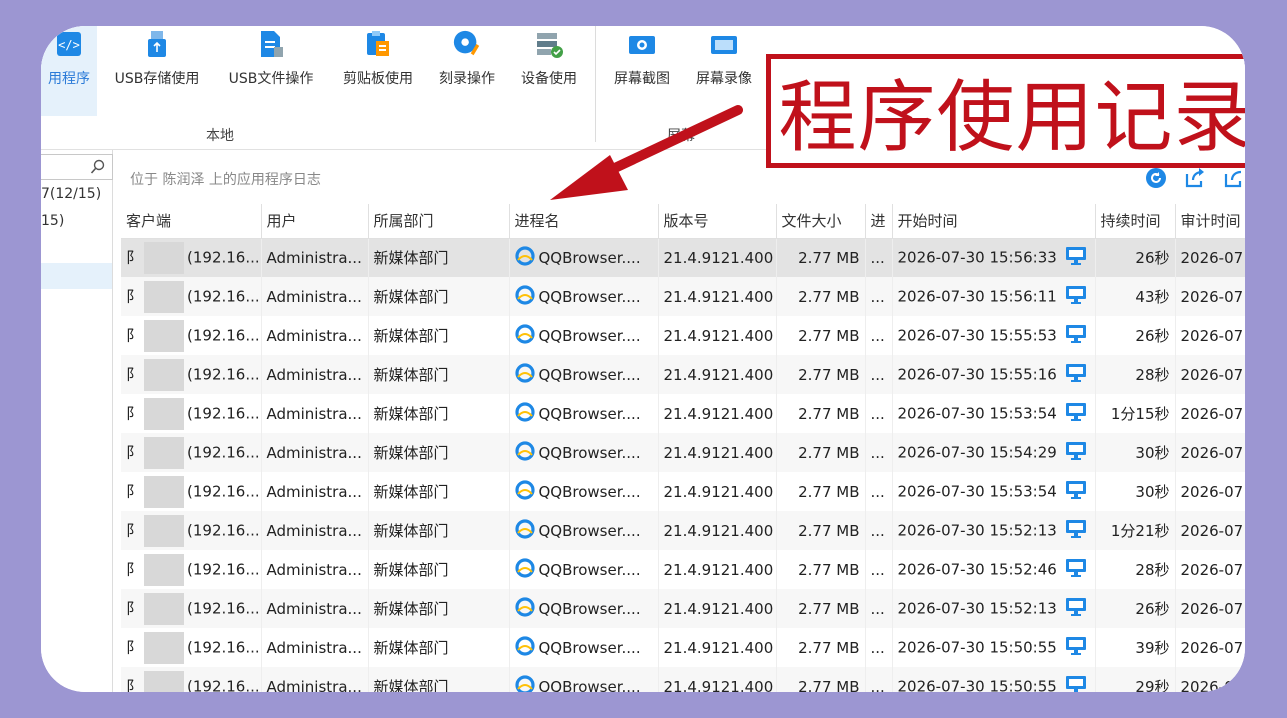  I want to click on ribbon-screenshot-button: 屏幕截图, so click(642, 71).